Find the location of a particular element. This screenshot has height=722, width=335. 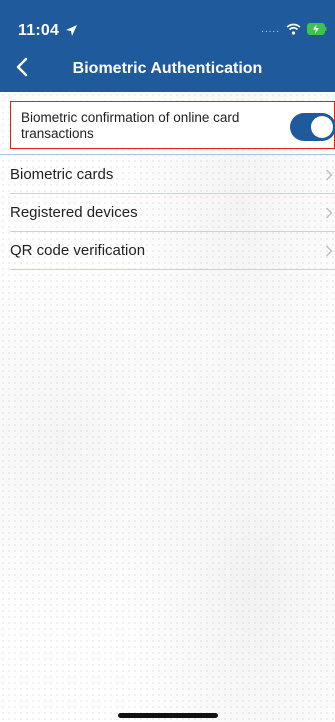

app-header: 11:04 ..... Biometric Authentication is located at coordinates (167, 46).